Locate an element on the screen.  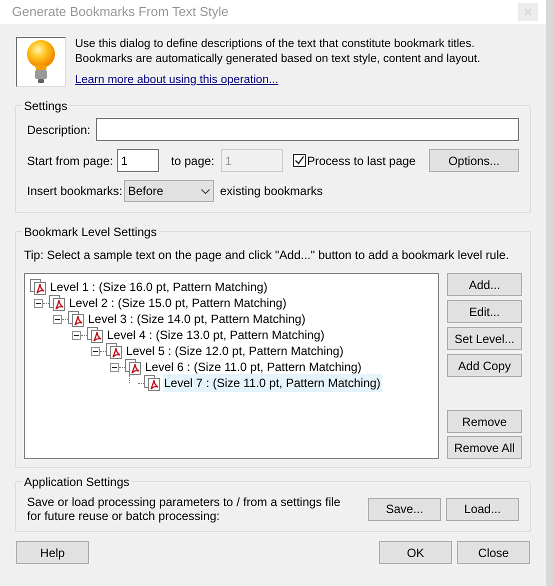
process-checkbox is located at coordinates (299, 160).